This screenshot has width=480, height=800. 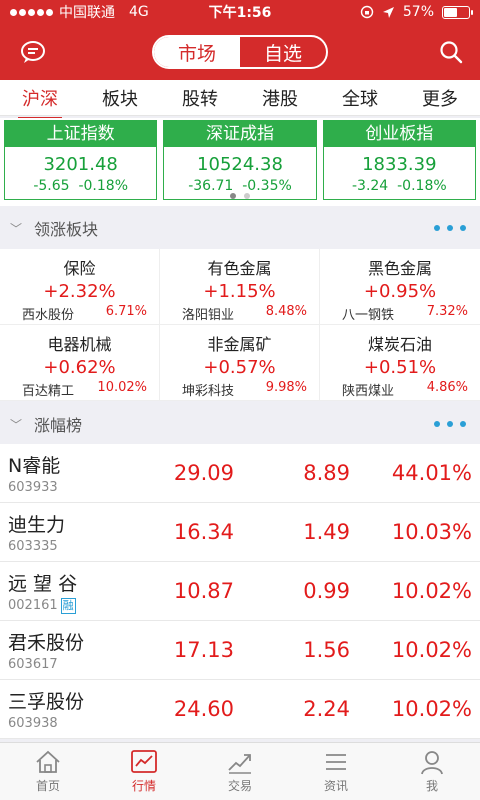 What do you see at coordinates (143, 786) in the screenshot?
I see `nav-label: 行情` at bounding box center [143, 786].